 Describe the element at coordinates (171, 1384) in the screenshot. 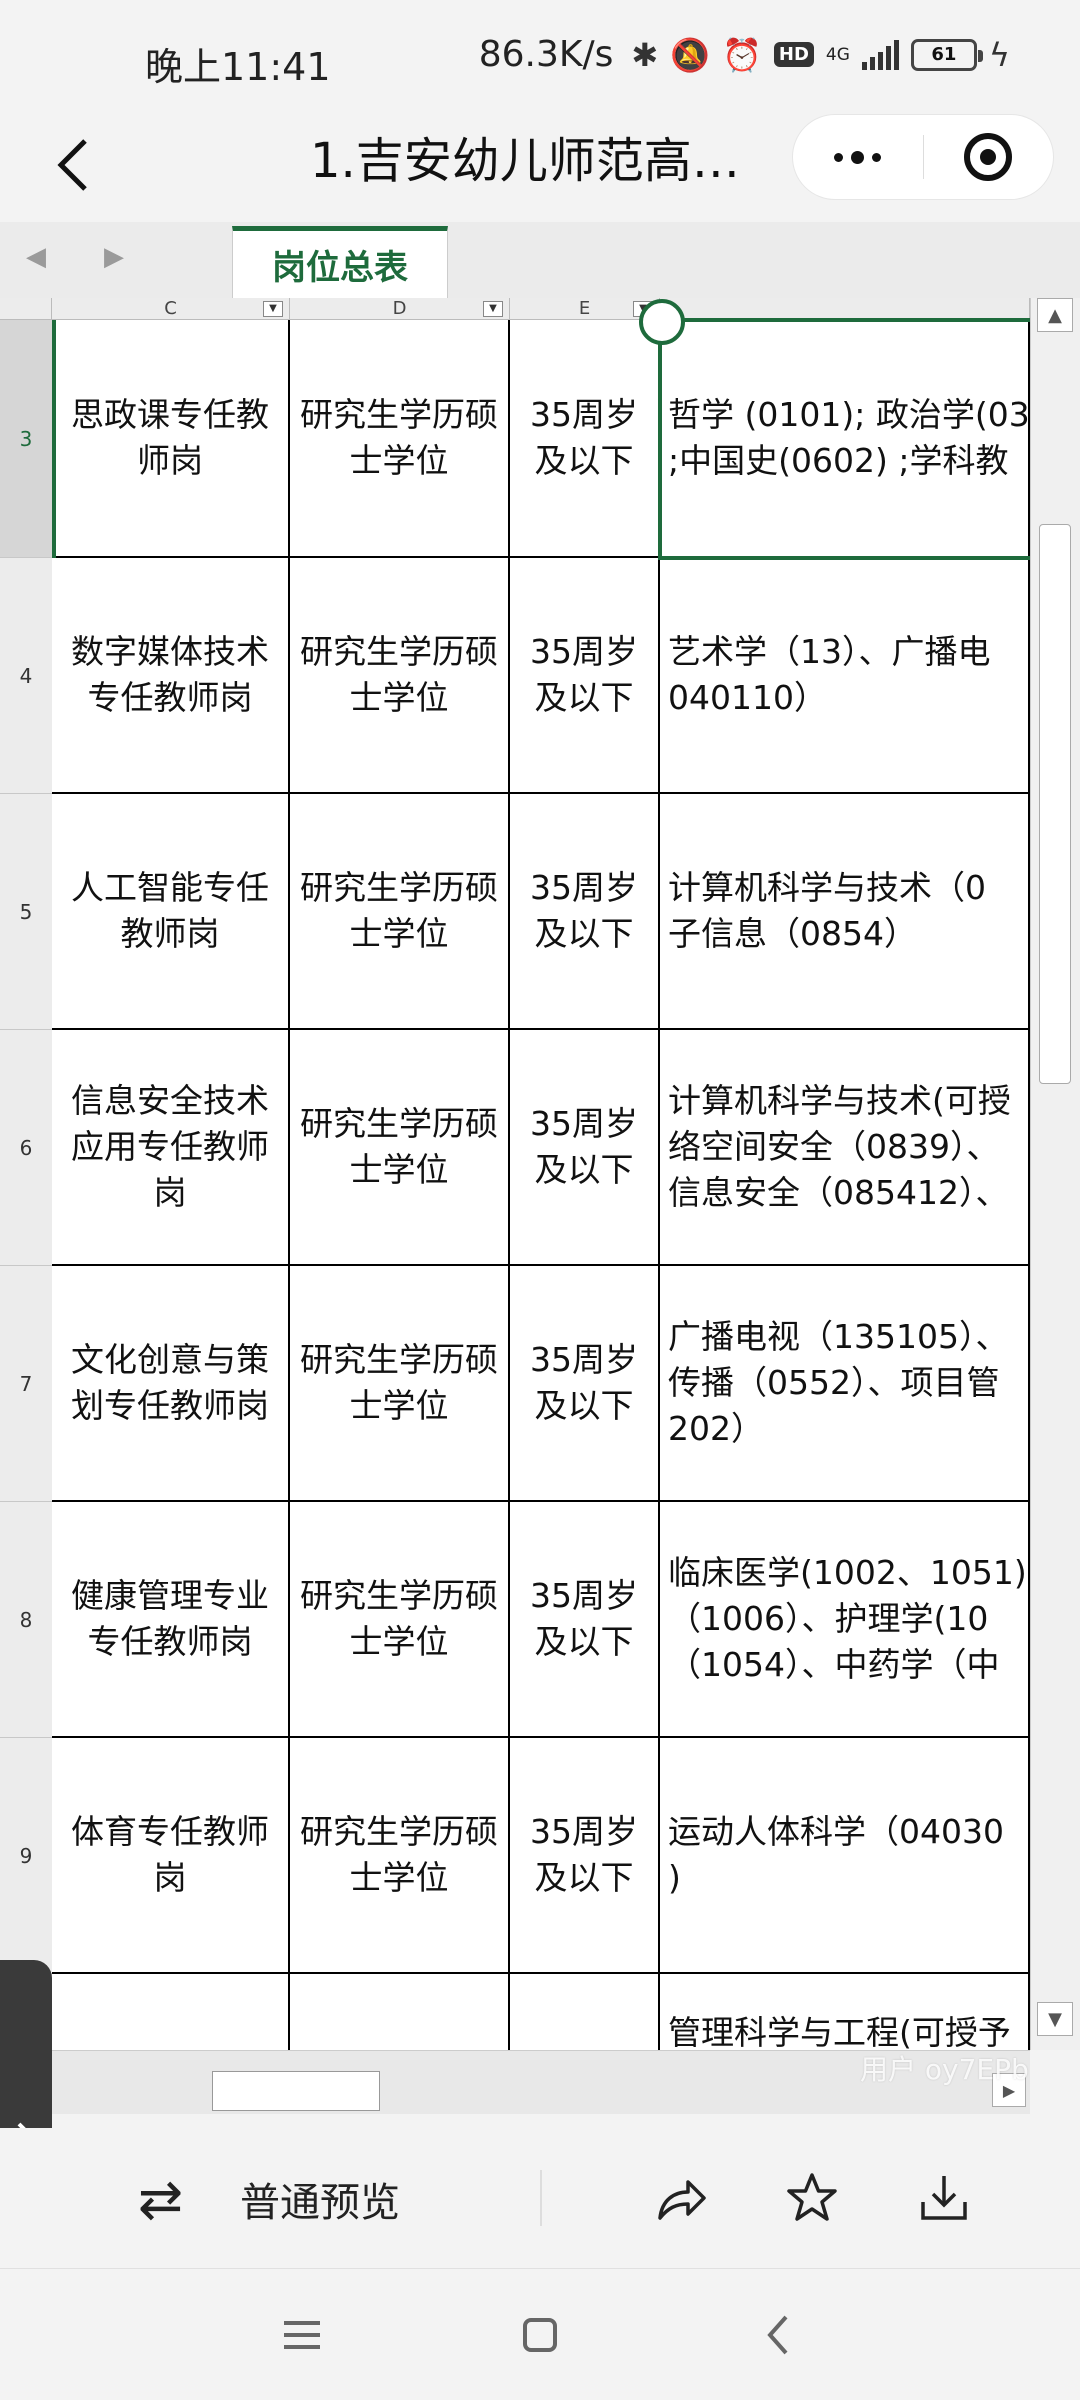

I see `table-cell: 文化创意与策划专任教师岗` at that location.